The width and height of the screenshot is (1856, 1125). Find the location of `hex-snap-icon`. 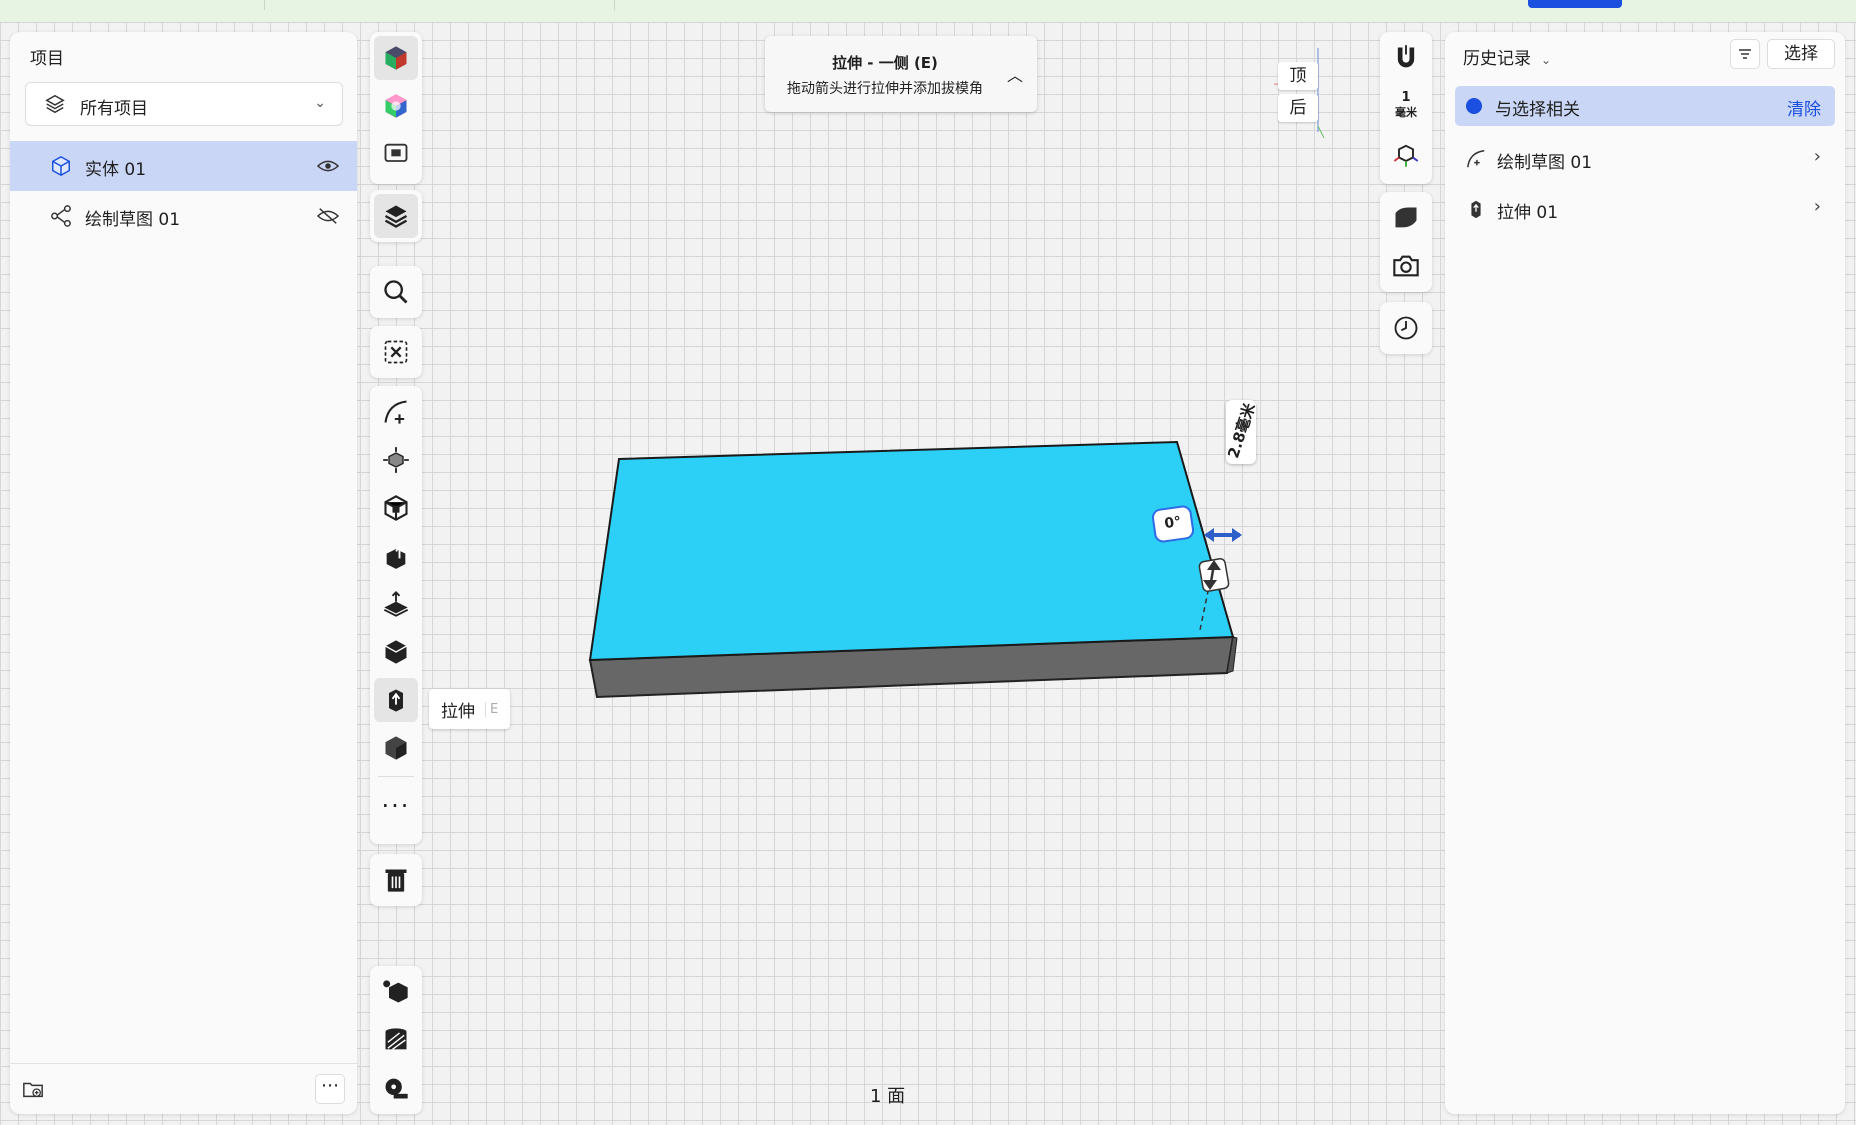

hex-snap-icon is located at coordinates (395, 991).